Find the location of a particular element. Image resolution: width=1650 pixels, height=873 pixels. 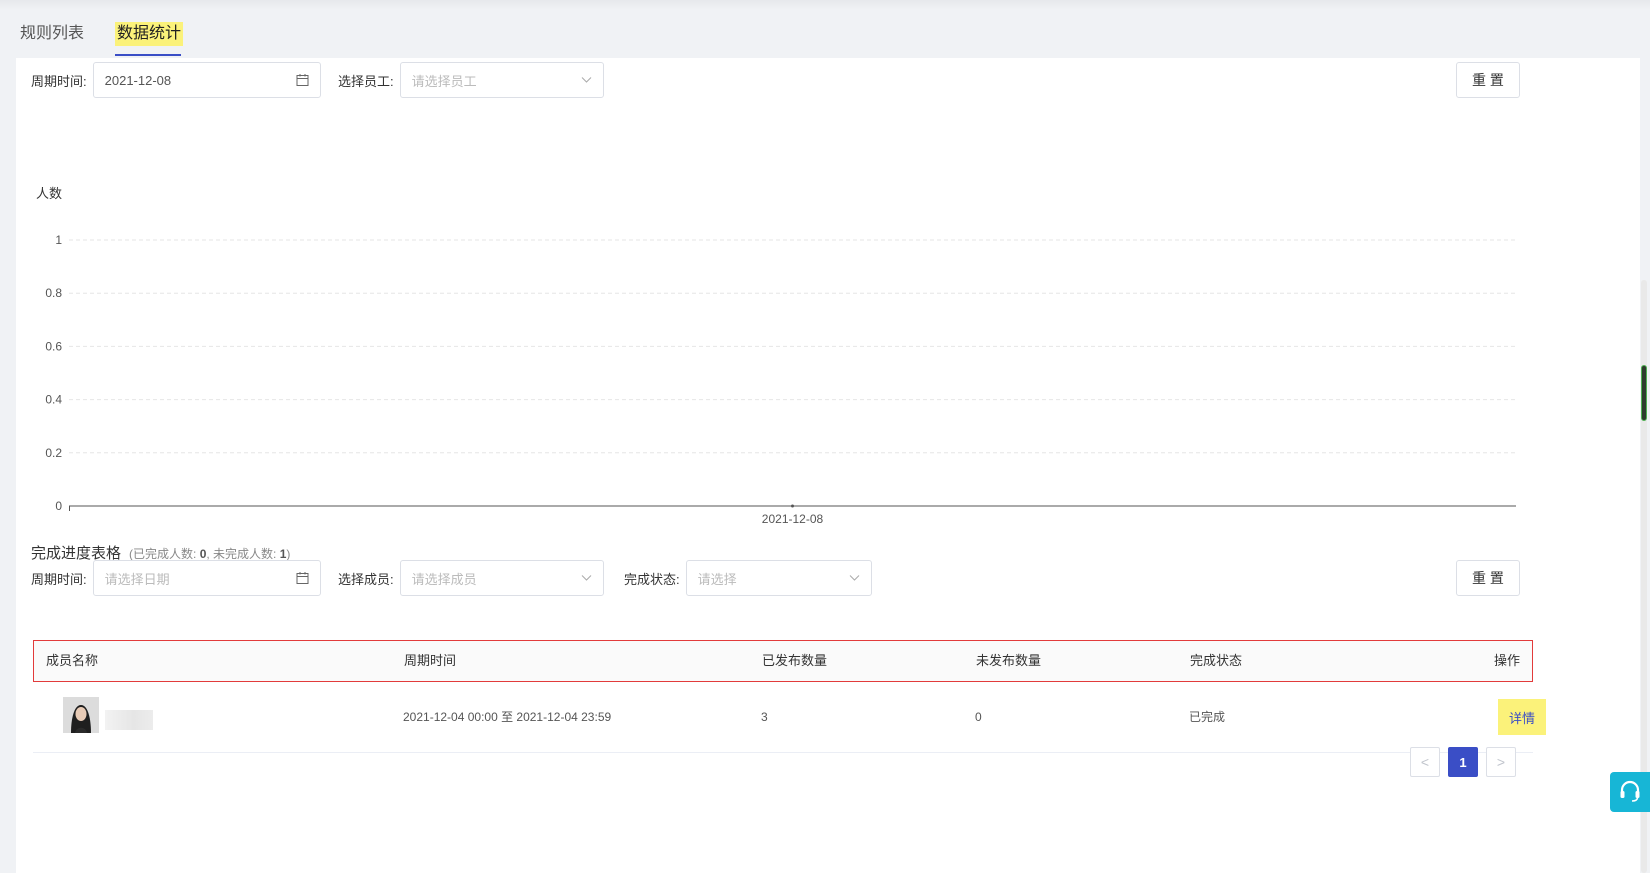

member-placeholder: 请选择成员 is located at coordinates (444, 579).